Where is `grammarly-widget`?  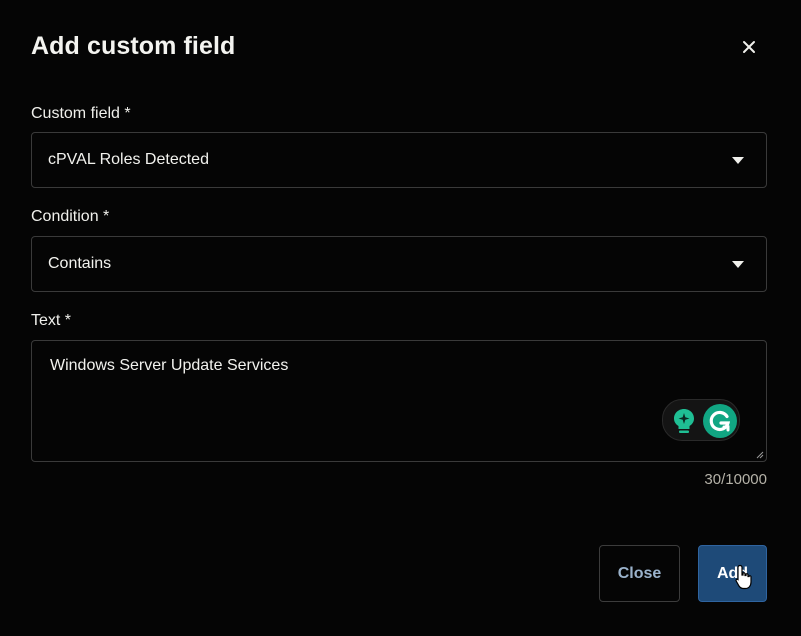 grammarly-widget is located at coordinates (701, 420).